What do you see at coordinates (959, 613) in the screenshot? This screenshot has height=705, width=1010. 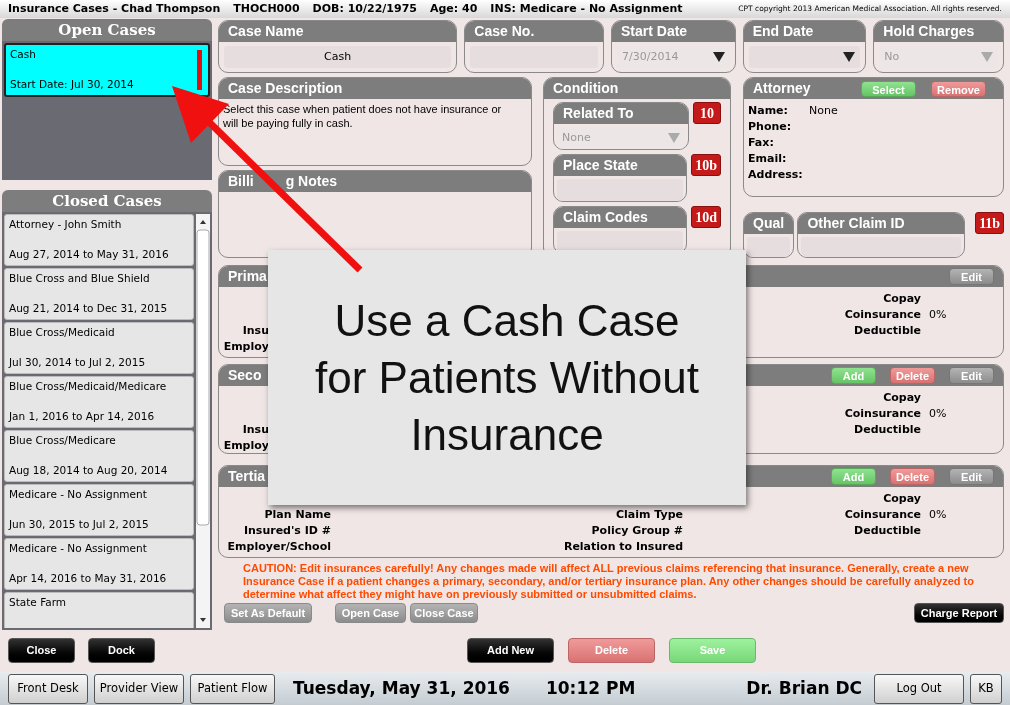 I see `action-button: Charge Report` at bounding box center [959, 613].